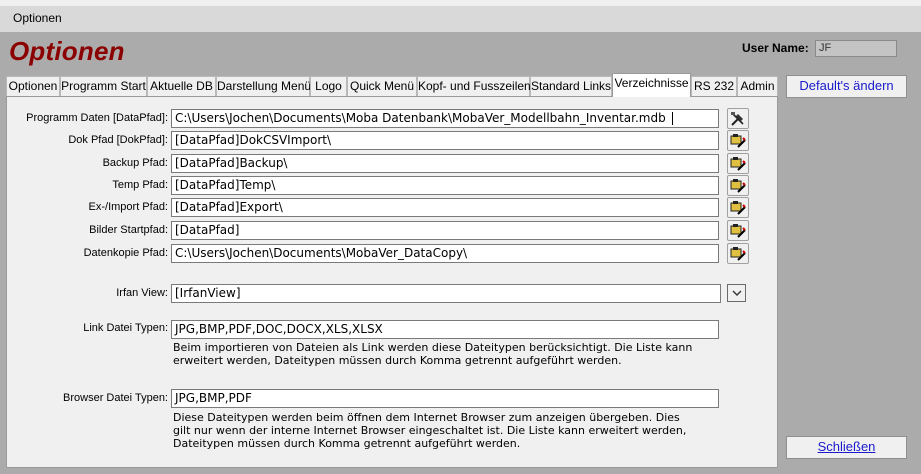 This screenshot has height=474, width=921. Describe the element at coordinates (445, 163) in the screenshot. I see `backup-pfad-input: [DataPfad]Backup\` at that location.